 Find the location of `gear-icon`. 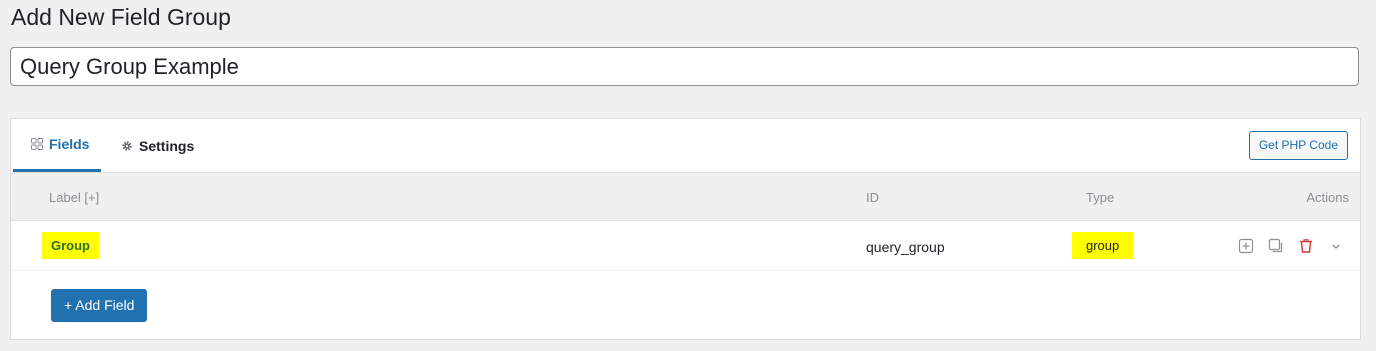

gear-icon is located at coordinates (127, 146).